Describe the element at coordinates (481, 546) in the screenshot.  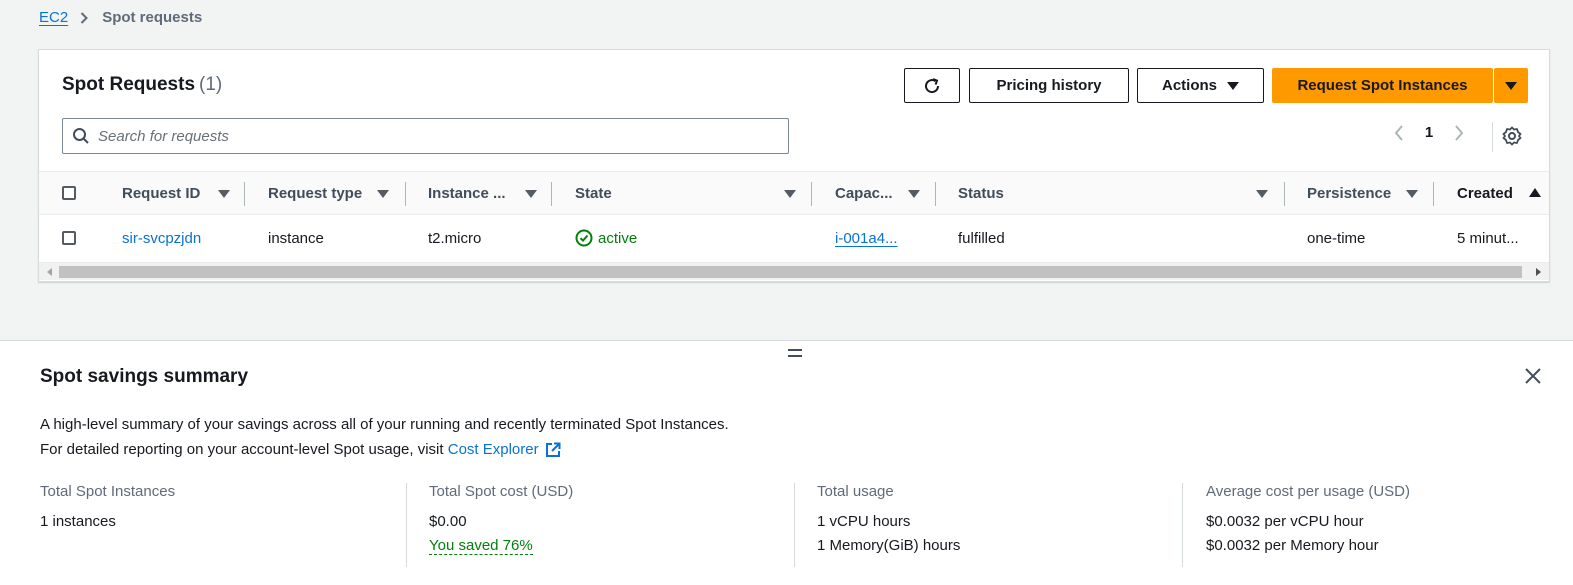
I see `savings-percentage: You saved 76%` at that location.